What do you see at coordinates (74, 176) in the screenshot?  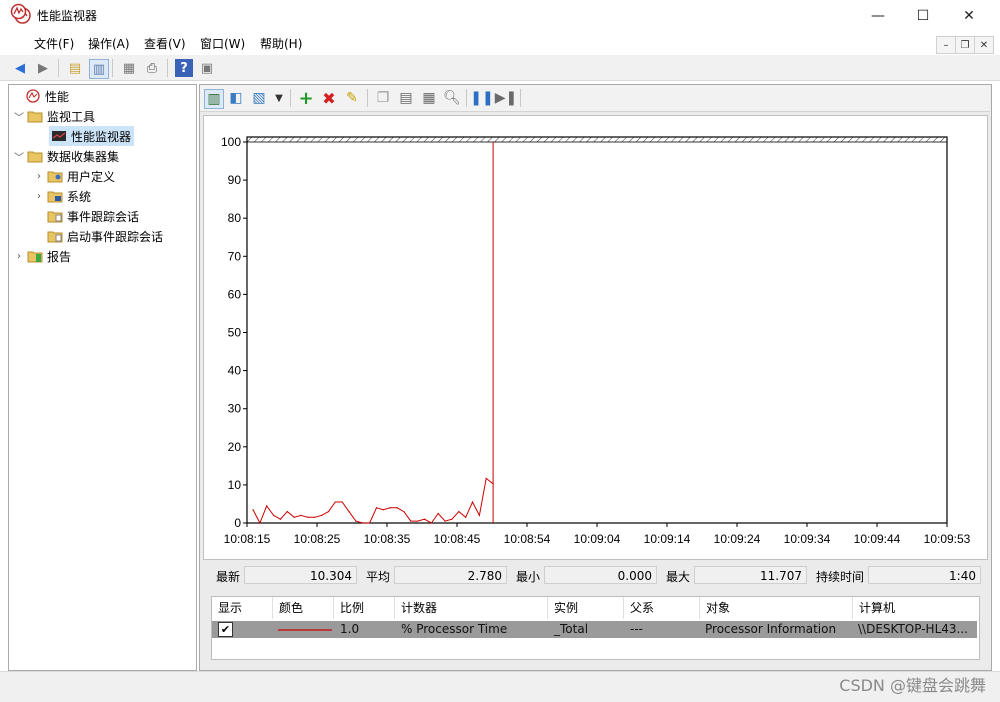 I see `tree-item-user-defined: › 用户定义` at bounding box center [74, 176].